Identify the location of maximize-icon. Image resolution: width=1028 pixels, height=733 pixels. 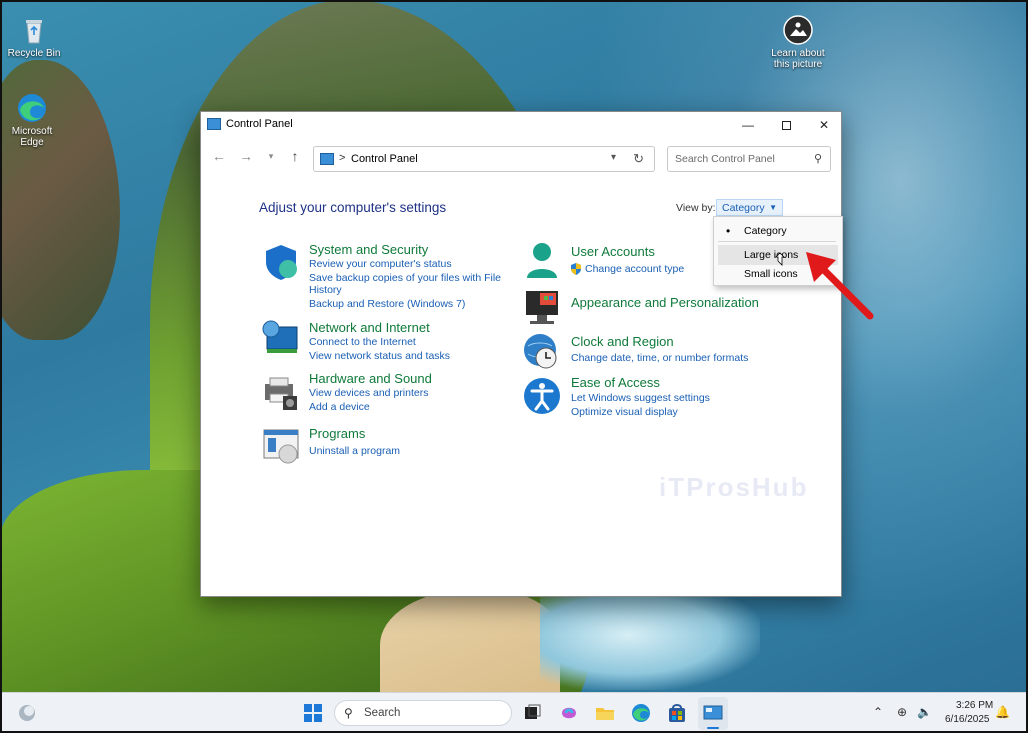
(786, 125).